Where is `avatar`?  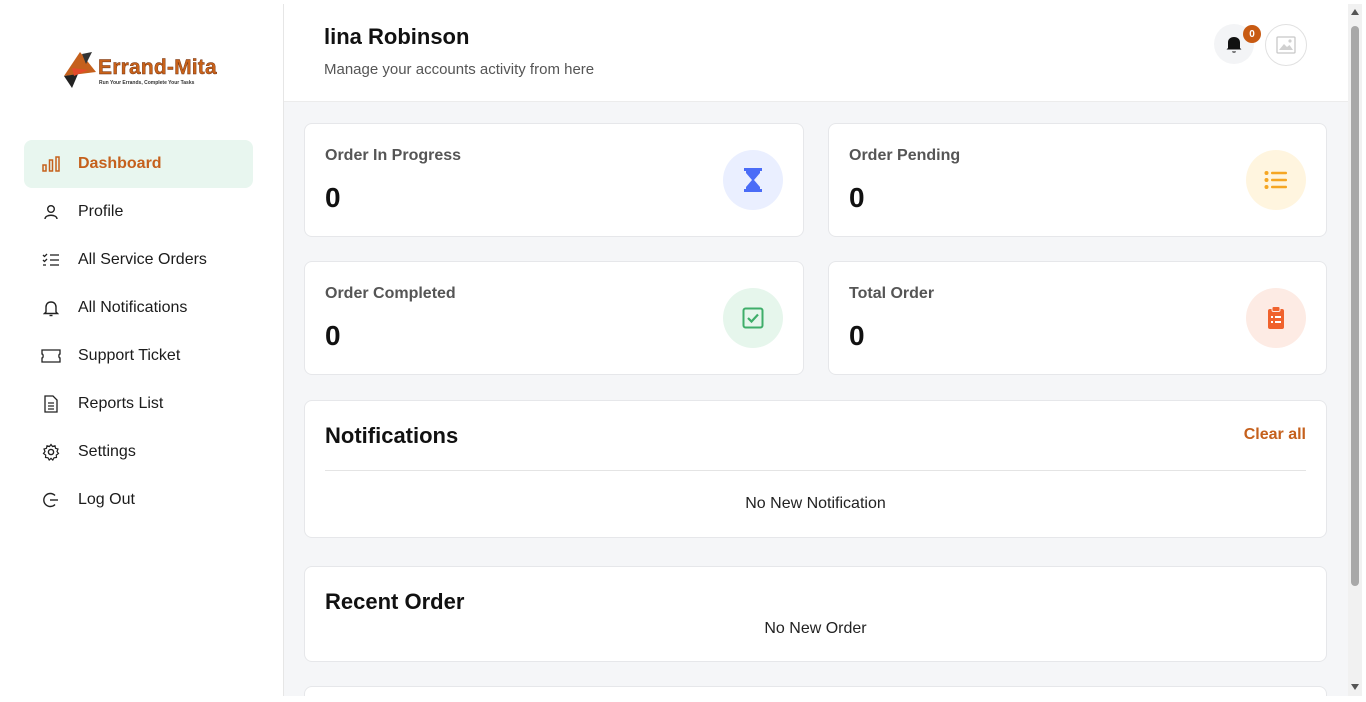 avatar is located at coordinates (1286, 45).